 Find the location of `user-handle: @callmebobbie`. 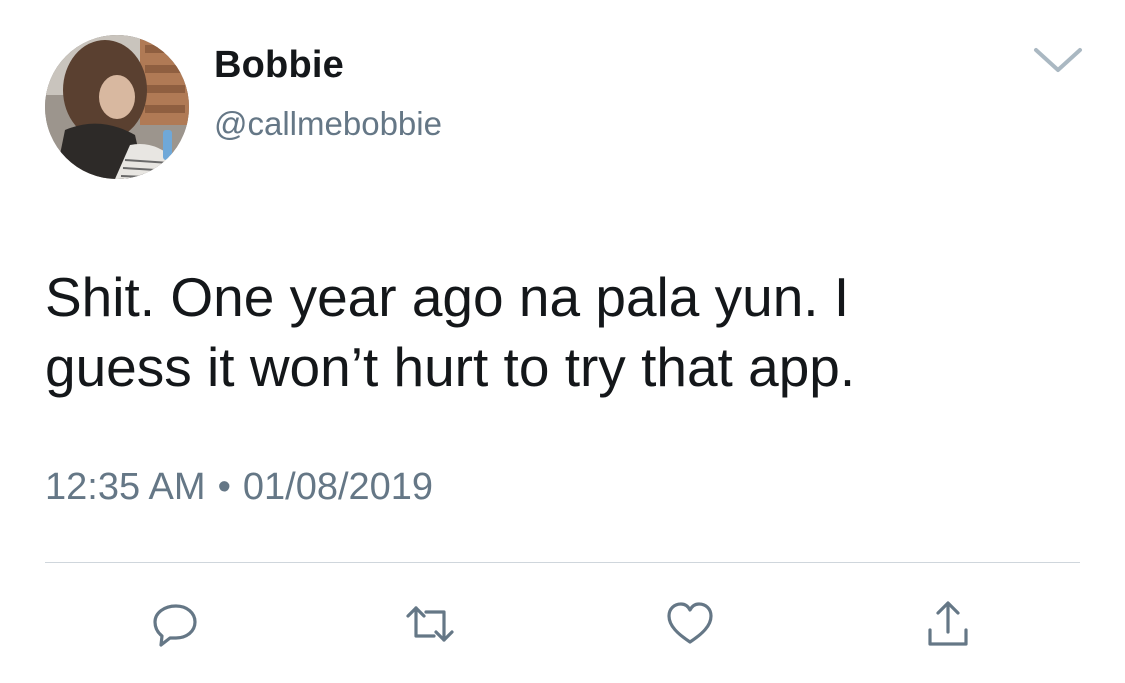

user-handle: @callmebobbie is located at coordinates (328, 124).